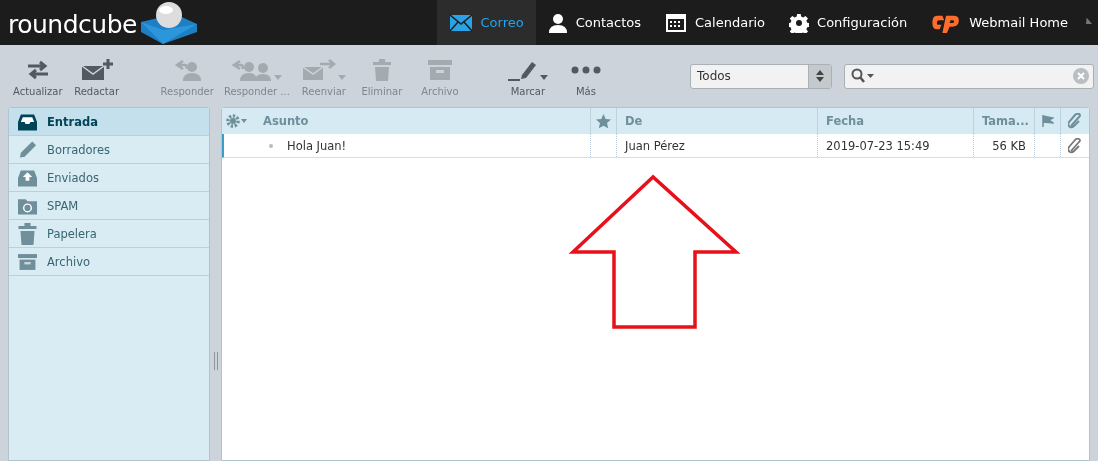  What do you see at coordinates (527, 76) in the screenshot?
I see `toolbar-button: Marcar` at bounding box center [527, 76].